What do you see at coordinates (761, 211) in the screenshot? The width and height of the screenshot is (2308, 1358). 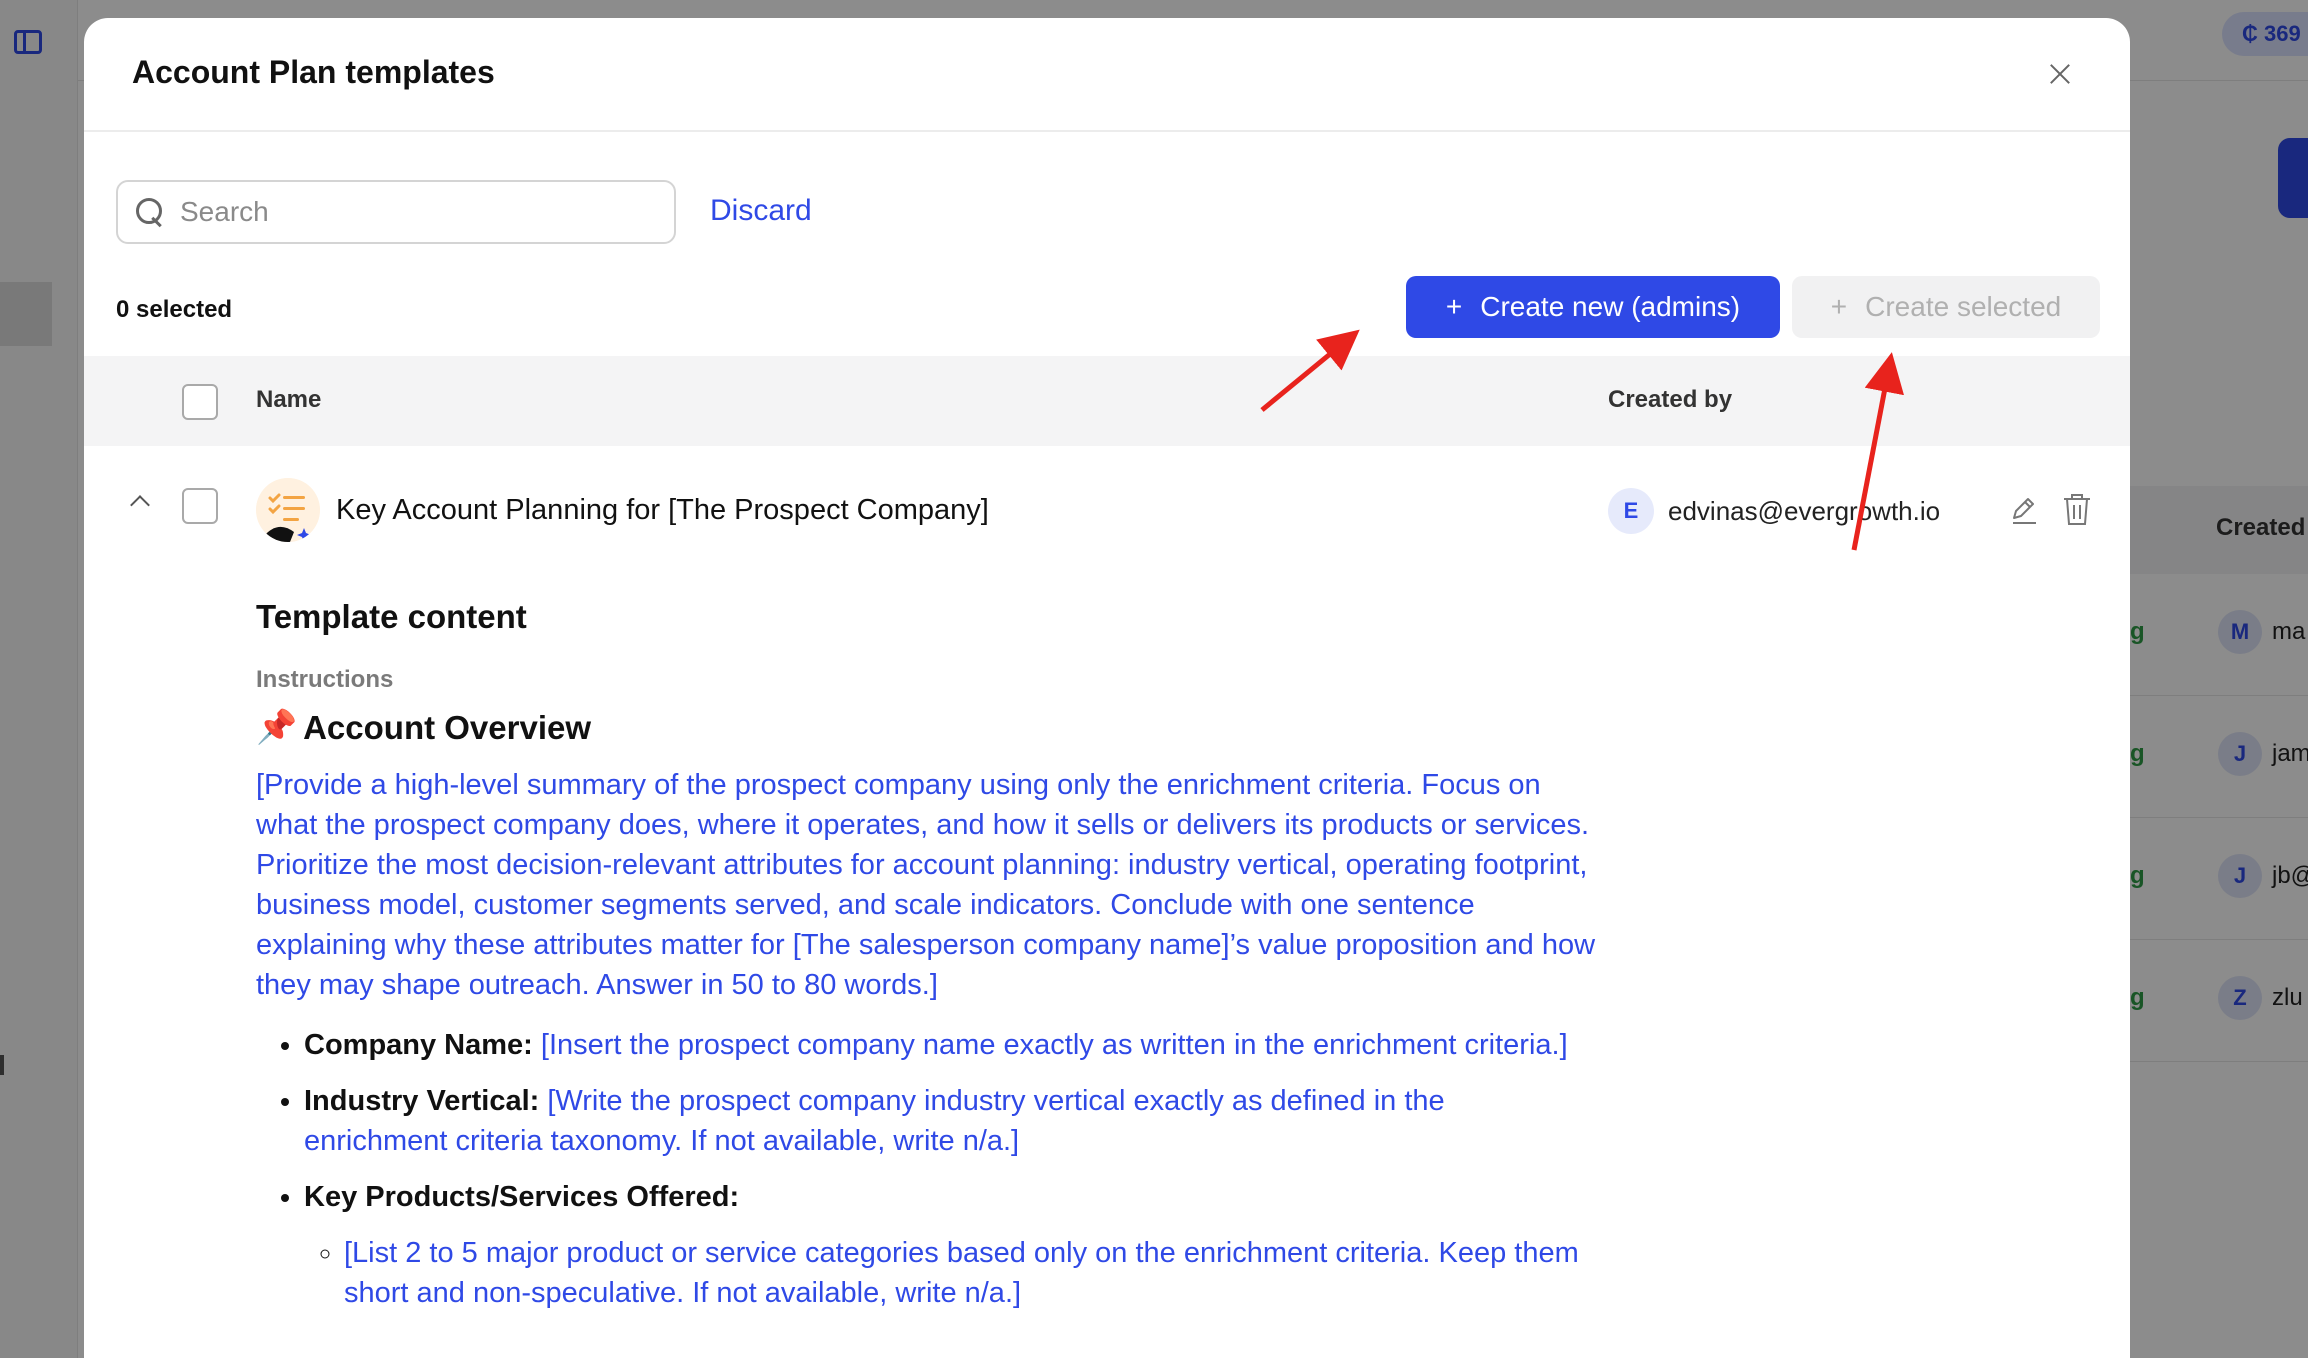 I see `discard-button: Discard` at bounding box center [761, 211].